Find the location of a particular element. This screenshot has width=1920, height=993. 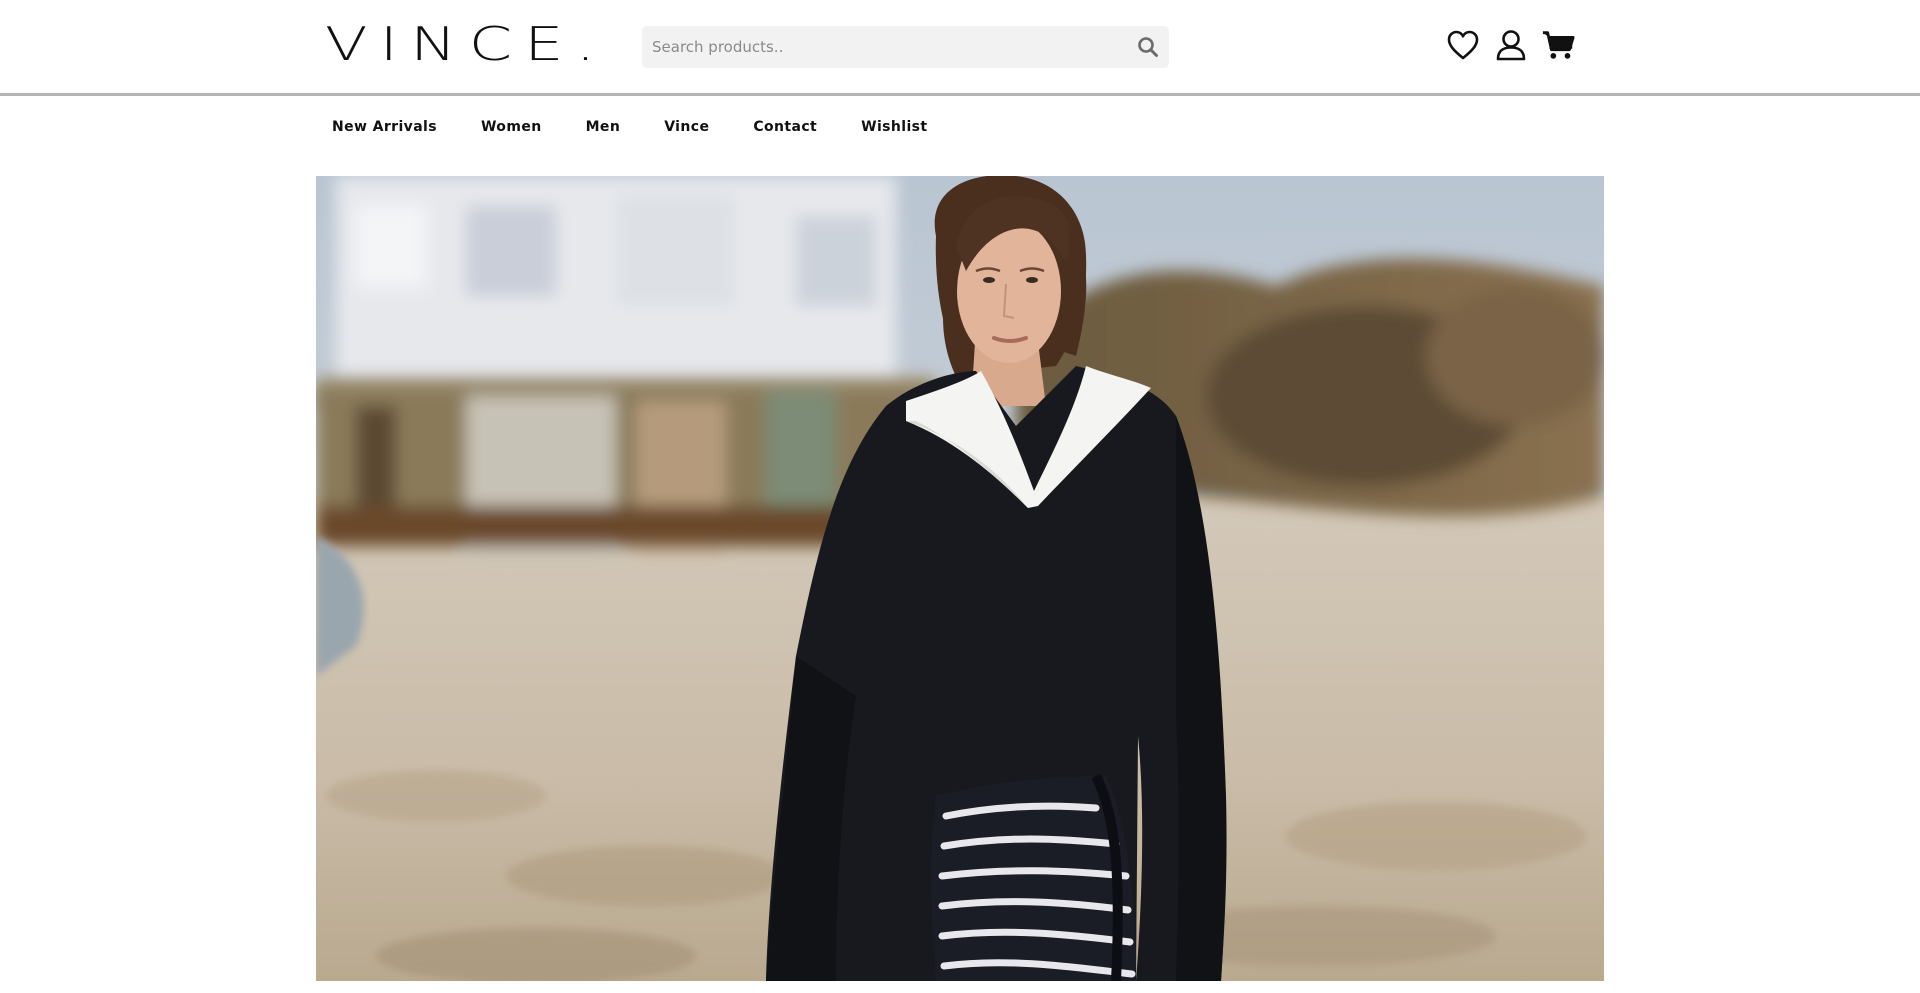

header-divider is located at coordinates (960, 94).